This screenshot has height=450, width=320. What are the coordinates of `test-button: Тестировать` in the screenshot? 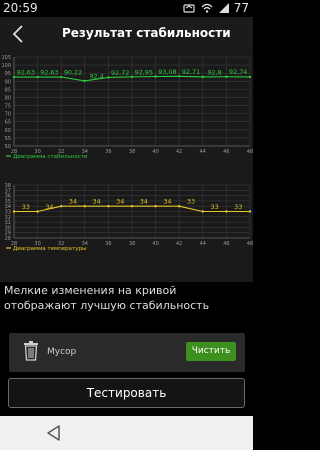 It's located at (126, 393).